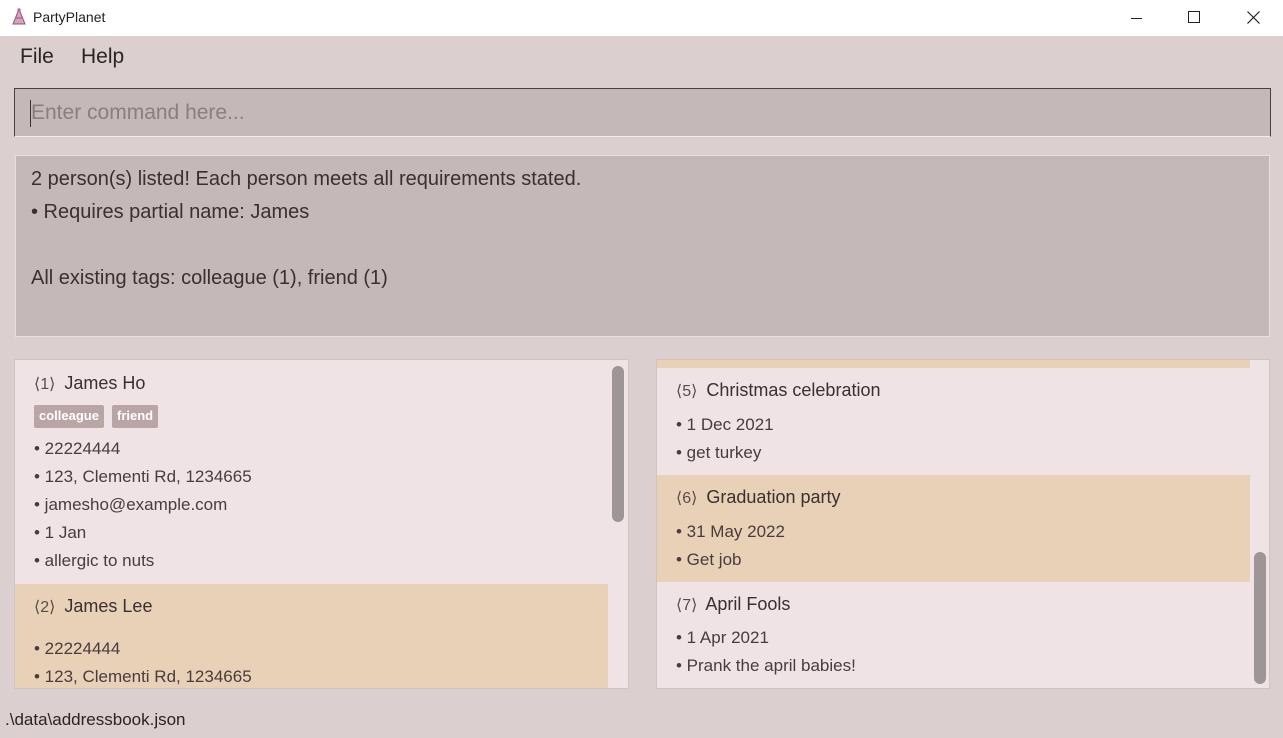 This screenshot has width=1283, height=738. Describe the element at coordinates (105, 383) in the screenshot. I see `person-name: James Ho` at that location.